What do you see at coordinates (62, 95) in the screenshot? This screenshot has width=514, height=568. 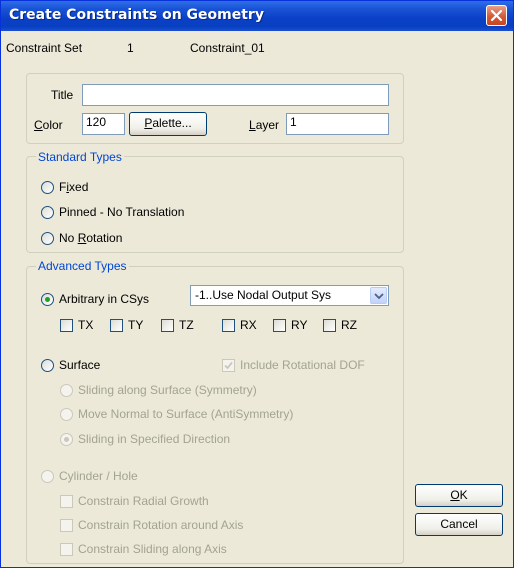 I see `title-label: Title` at bounding box center [62, 95].